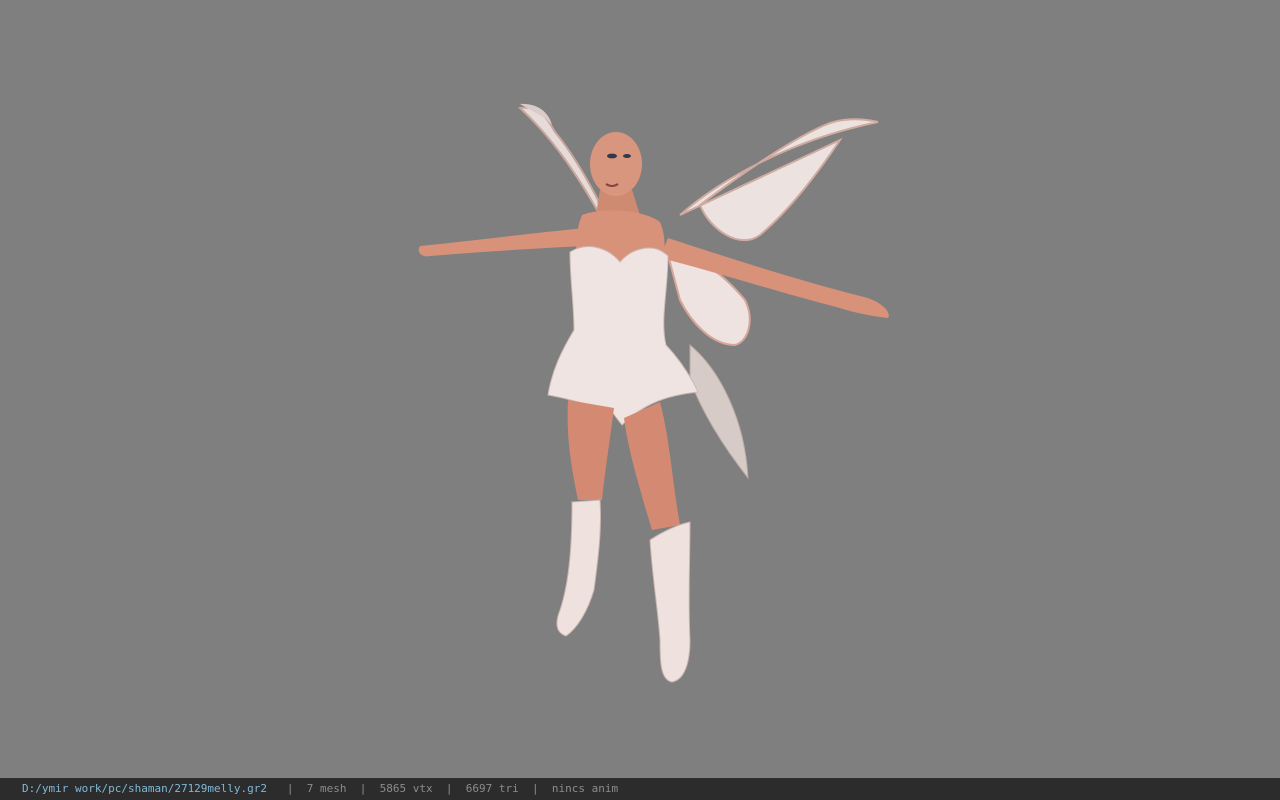  Describe the element at coordinates (559, 161) in the screenshot. I see `wing-left` at that location.